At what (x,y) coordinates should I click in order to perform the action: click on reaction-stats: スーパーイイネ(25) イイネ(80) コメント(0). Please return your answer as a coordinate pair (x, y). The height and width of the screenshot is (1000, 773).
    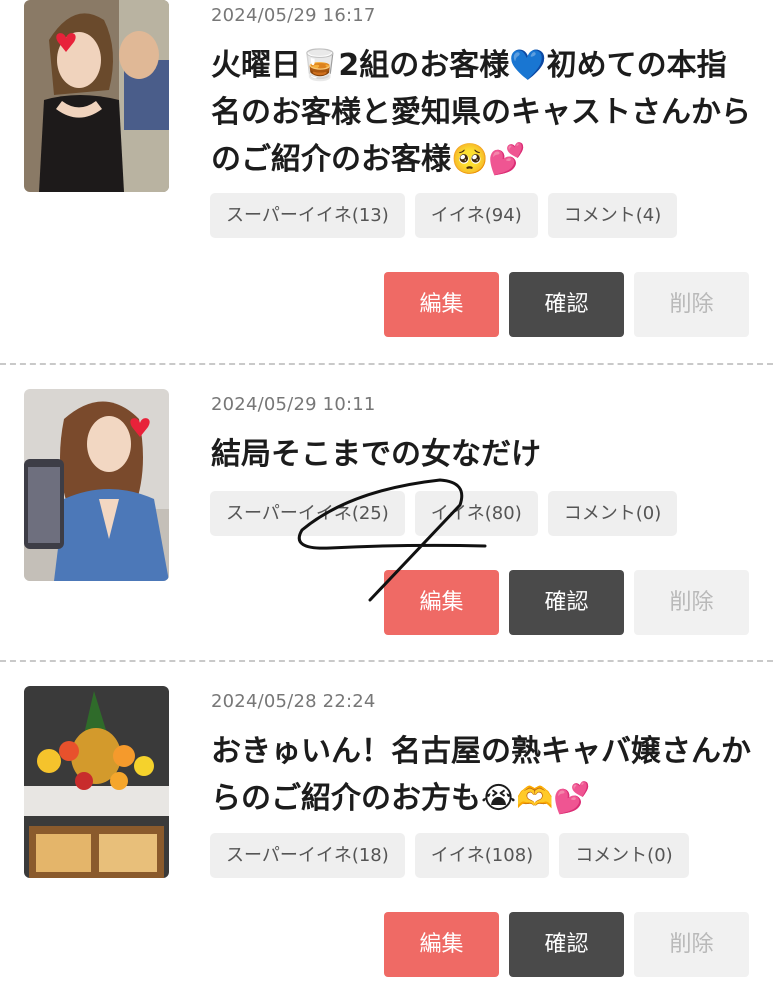
    Looking at the image, I should click on (444, 513).